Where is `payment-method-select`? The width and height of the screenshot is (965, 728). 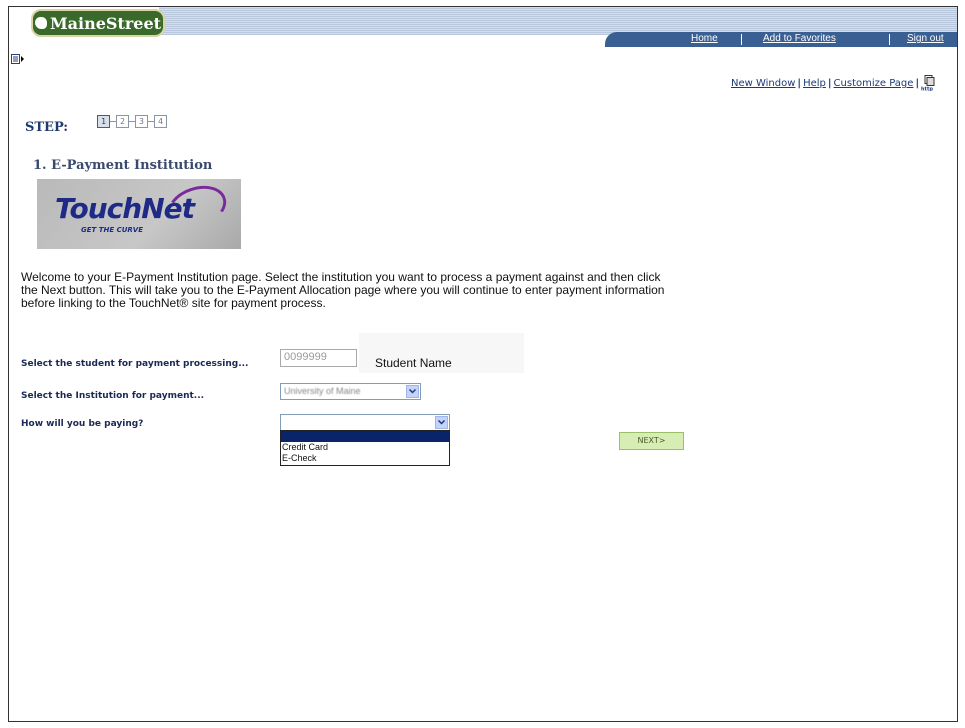 payment-method-select is located at coordinates (365, 422).